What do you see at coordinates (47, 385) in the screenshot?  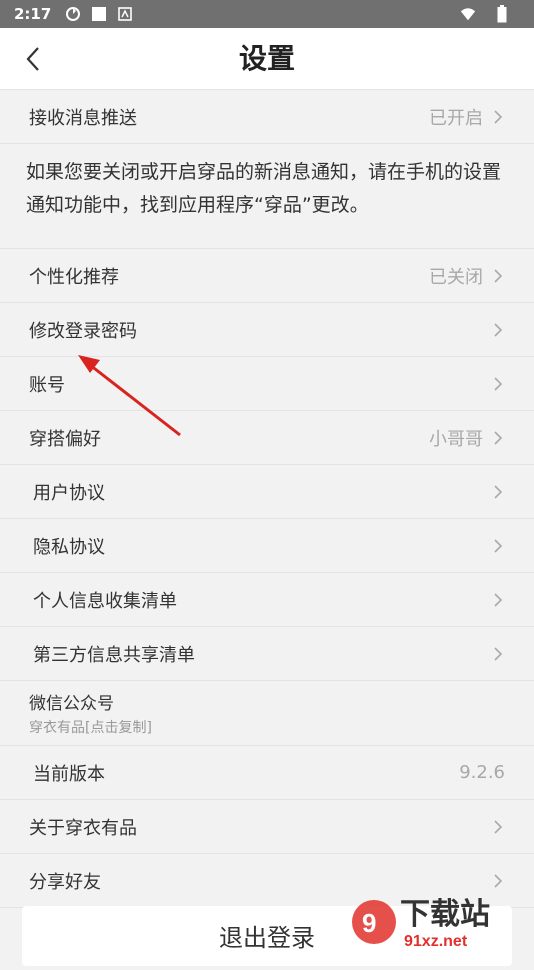 I see `setting-label: 账号` at bounding box center [47, 385].